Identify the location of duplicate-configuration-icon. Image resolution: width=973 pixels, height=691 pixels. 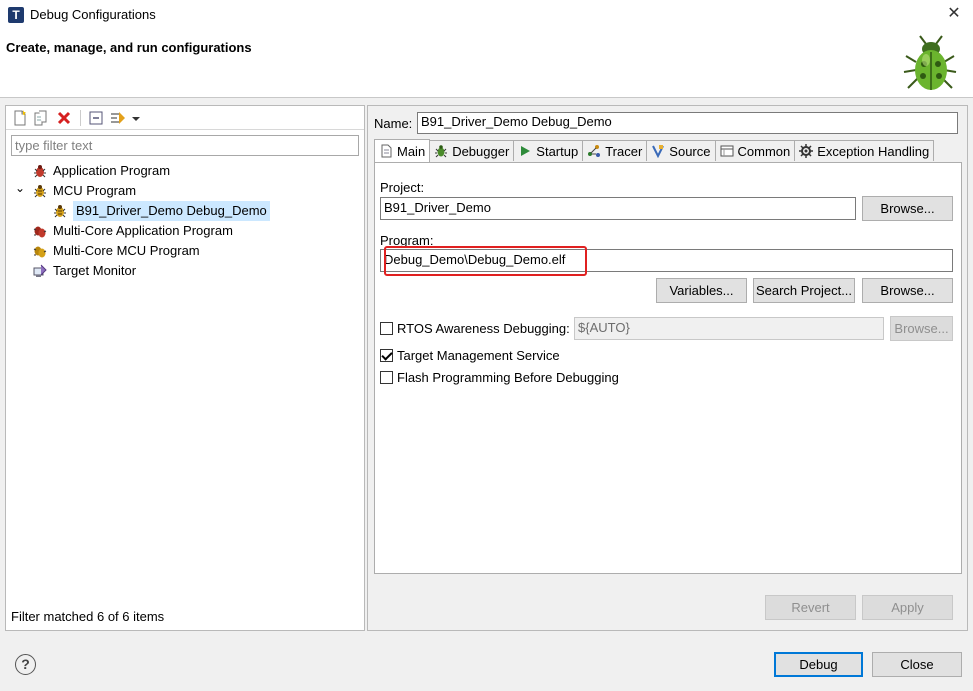
(41, 118).